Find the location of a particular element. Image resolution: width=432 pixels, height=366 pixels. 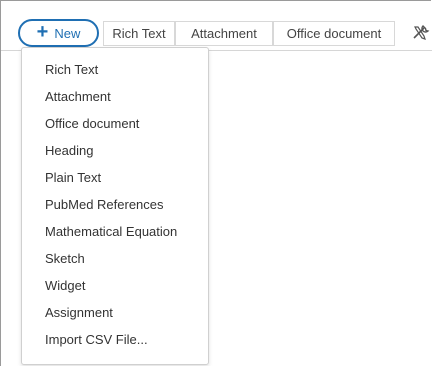

tab-office-document: Office document is located at coordinates (334, 33).